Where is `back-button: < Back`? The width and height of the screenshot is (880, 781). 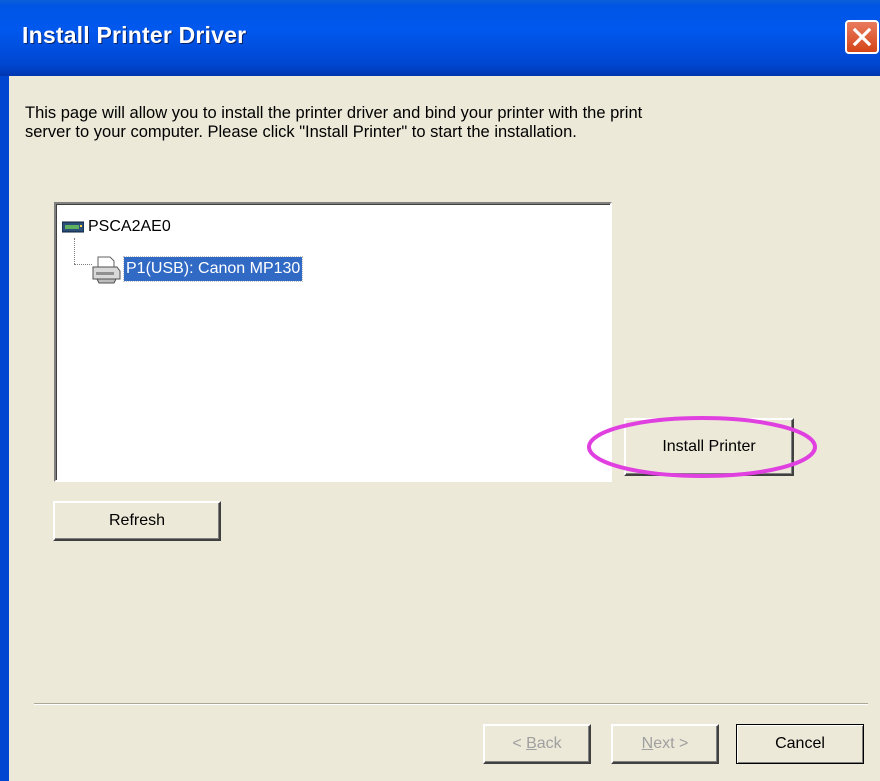
back-button: < Back is located at coordinates (537, 744).